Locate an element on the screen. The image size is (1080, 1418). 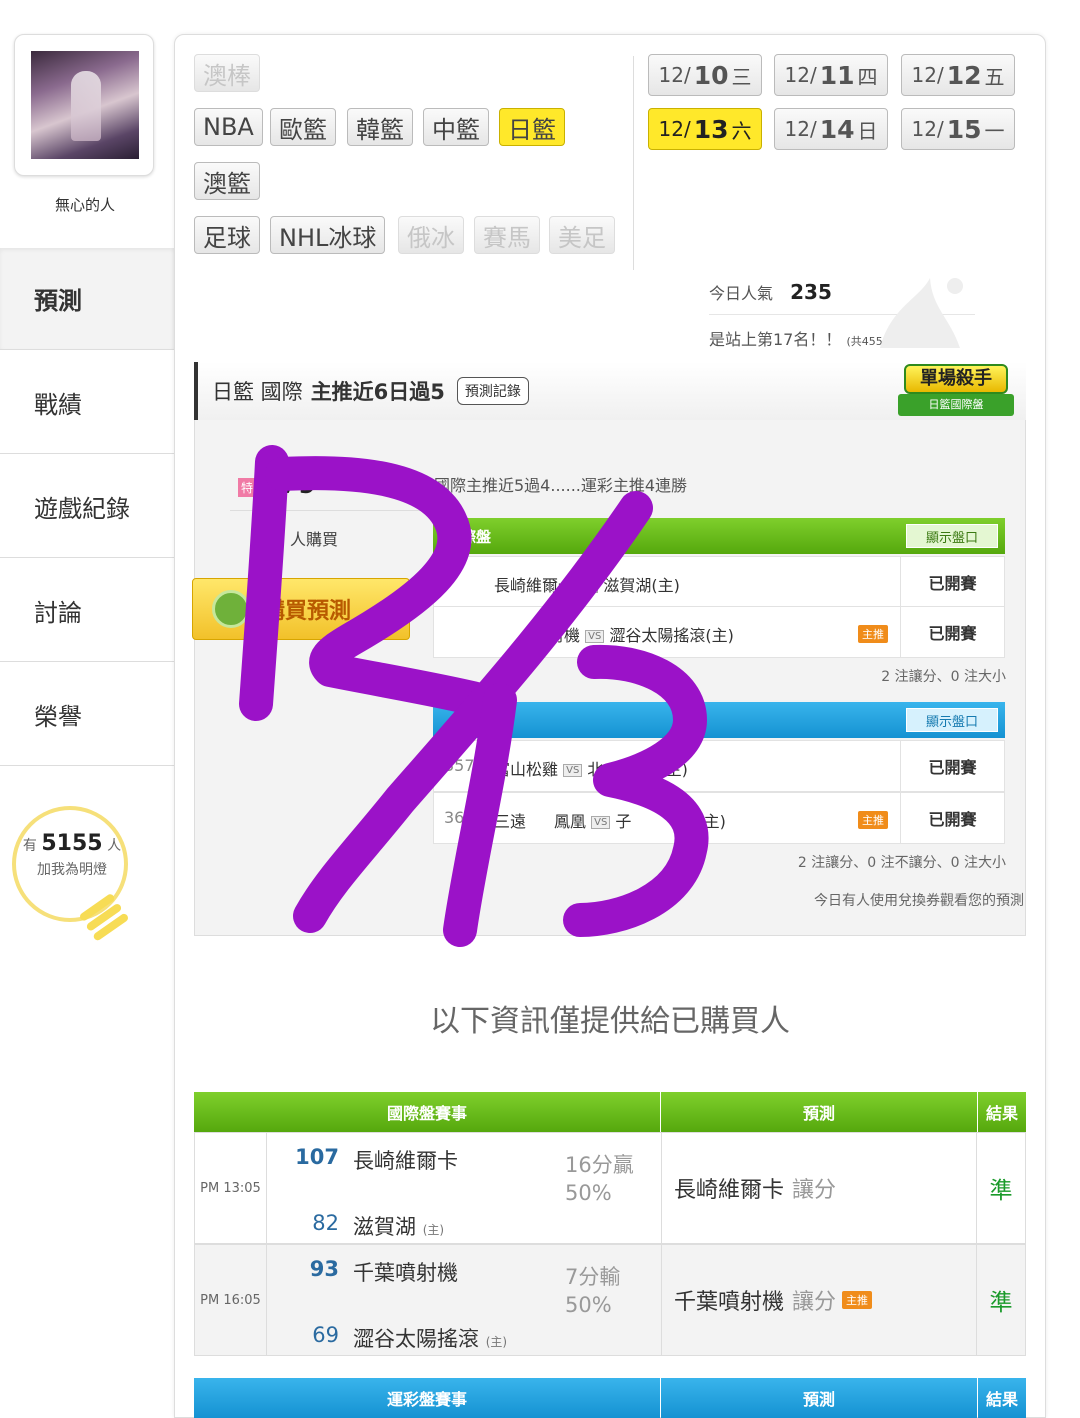
badge-sub: 日籃國際盤 is located at coordinates (956, 405).